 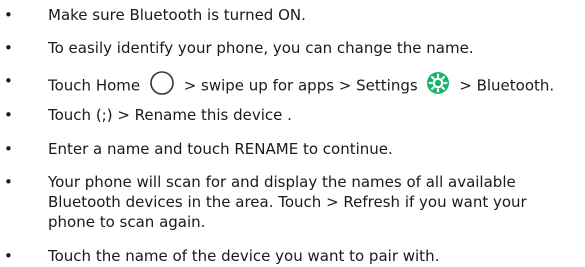 What do you see at coordinates (177, 15) in the screenshot?
I see `item-text: Make sure Bluetooth is turned ON.` at bounding box center [177, 15].